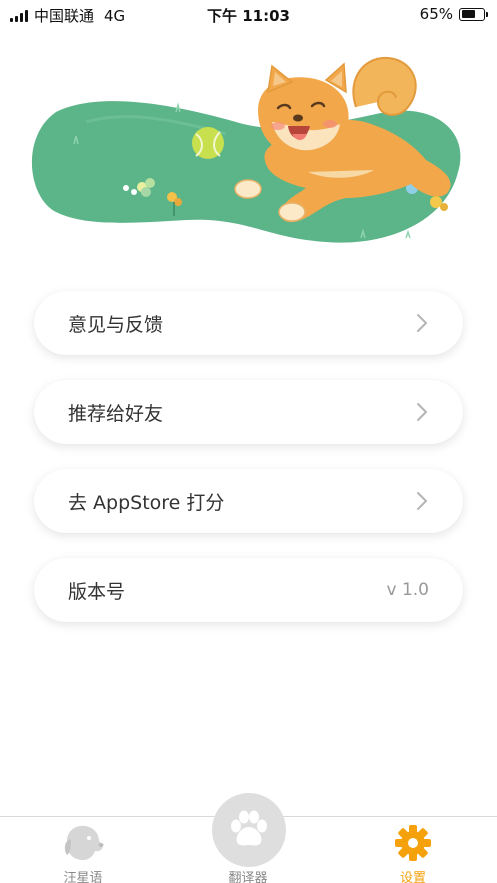 The height and width of the screenshot is (883, 497). Describe the element at coordinates (83, 877) in the screenshot. I see `tab-dog-language-label: 汪星语` at that location.